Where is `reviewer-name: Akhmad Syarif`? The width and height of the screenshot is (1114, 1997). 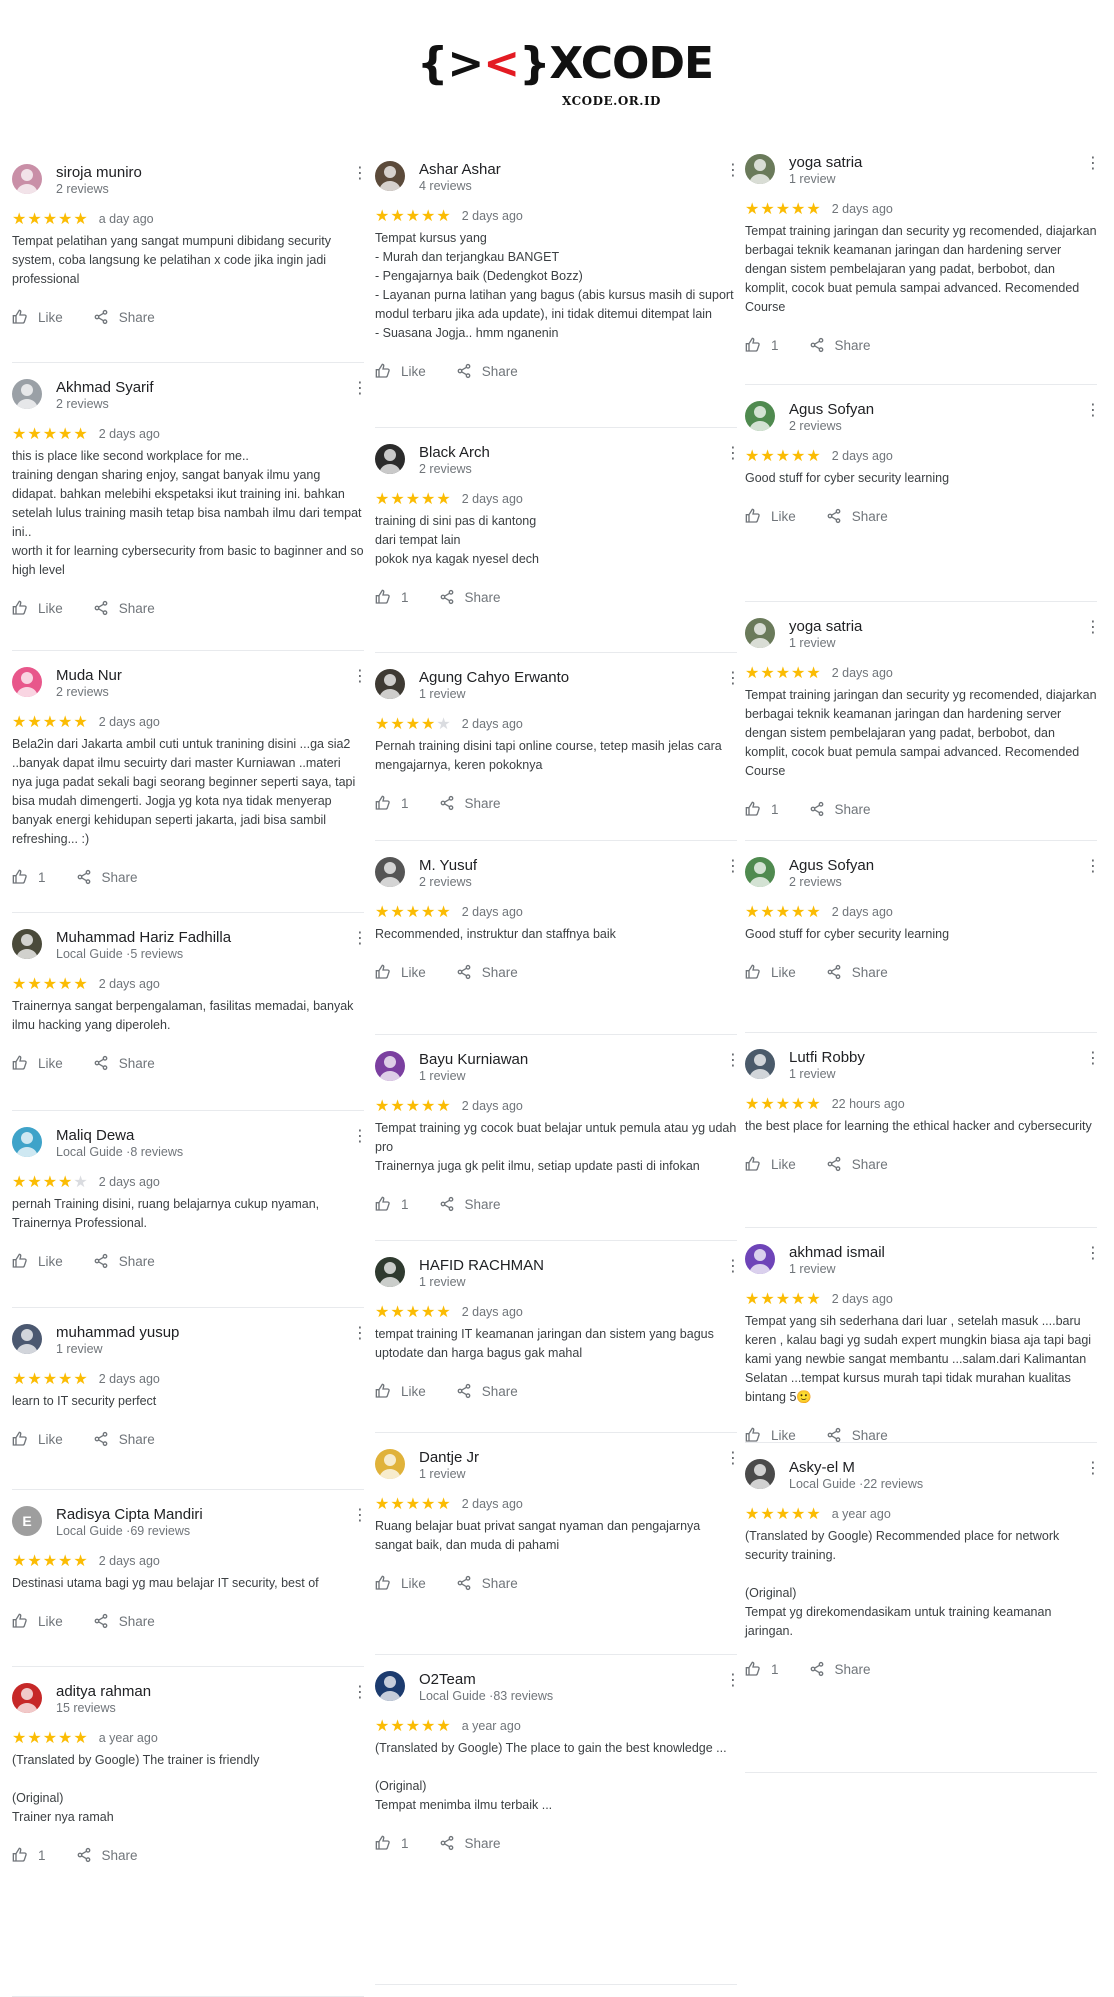
reviewer-name: Akhmad Syarif is located at coordinates (105, 387).